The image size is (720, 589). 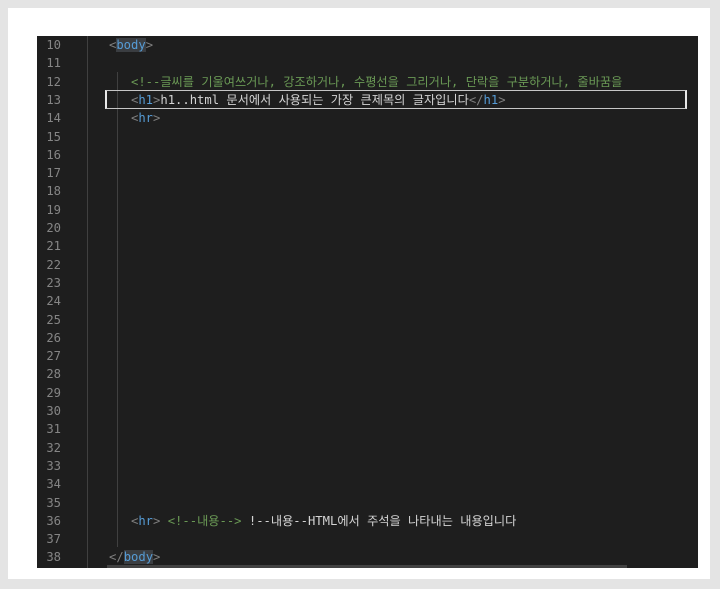 What do you see at coordinates (53, 99) in the screenshot?
I see `line-number: 13` at bounding box center [53, 99].